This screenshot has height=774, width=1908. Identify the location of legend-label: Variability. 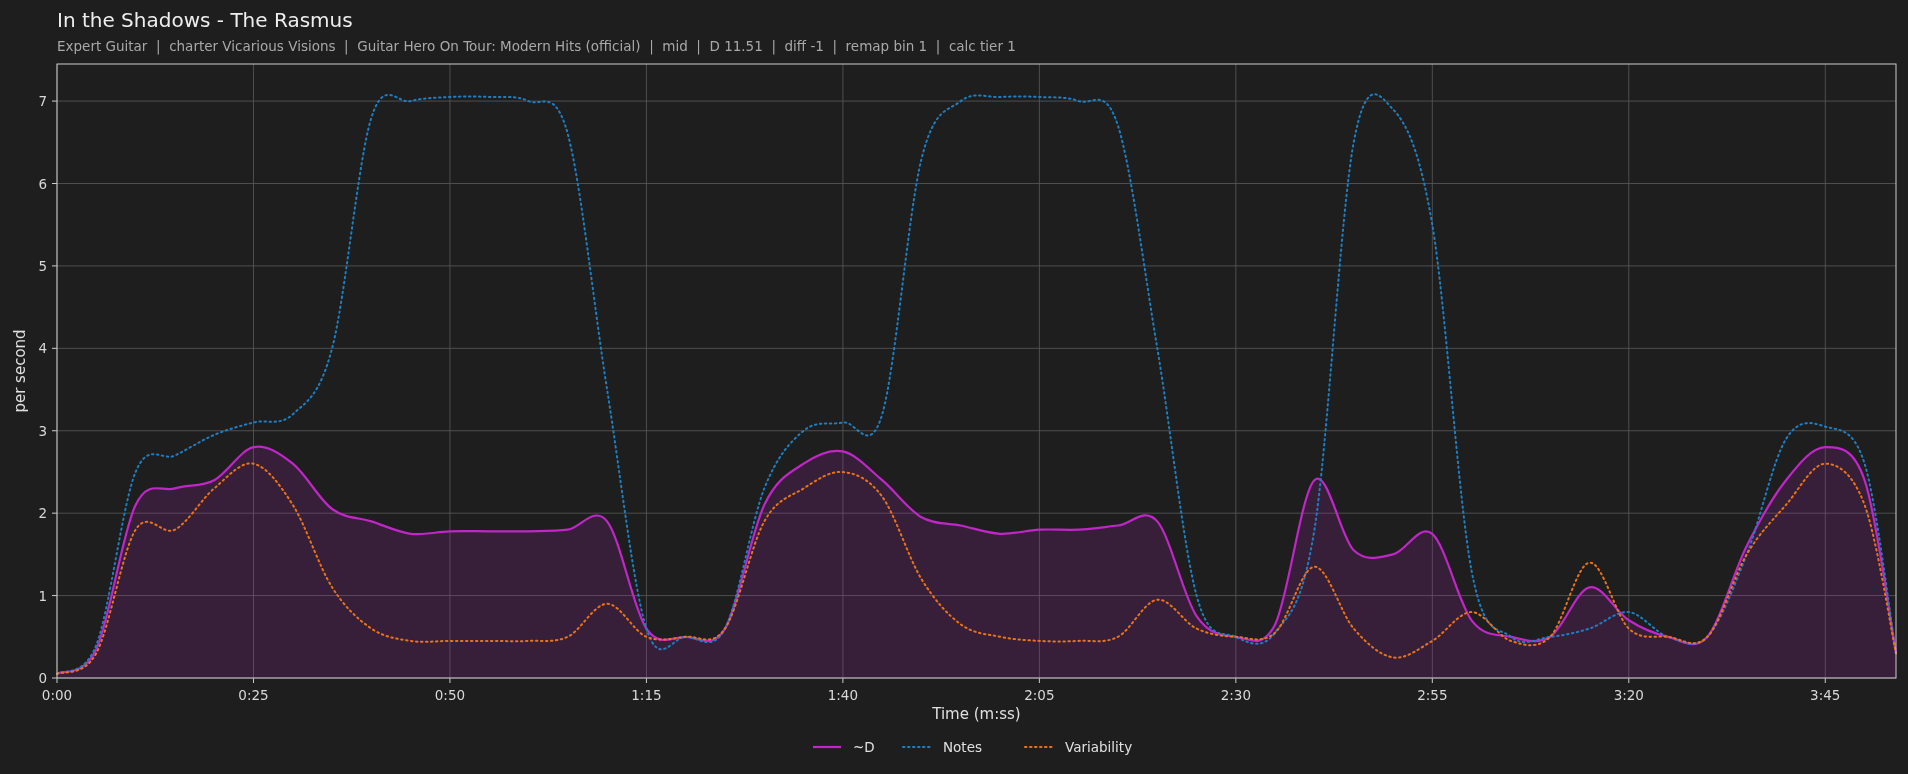
(1099, 747).